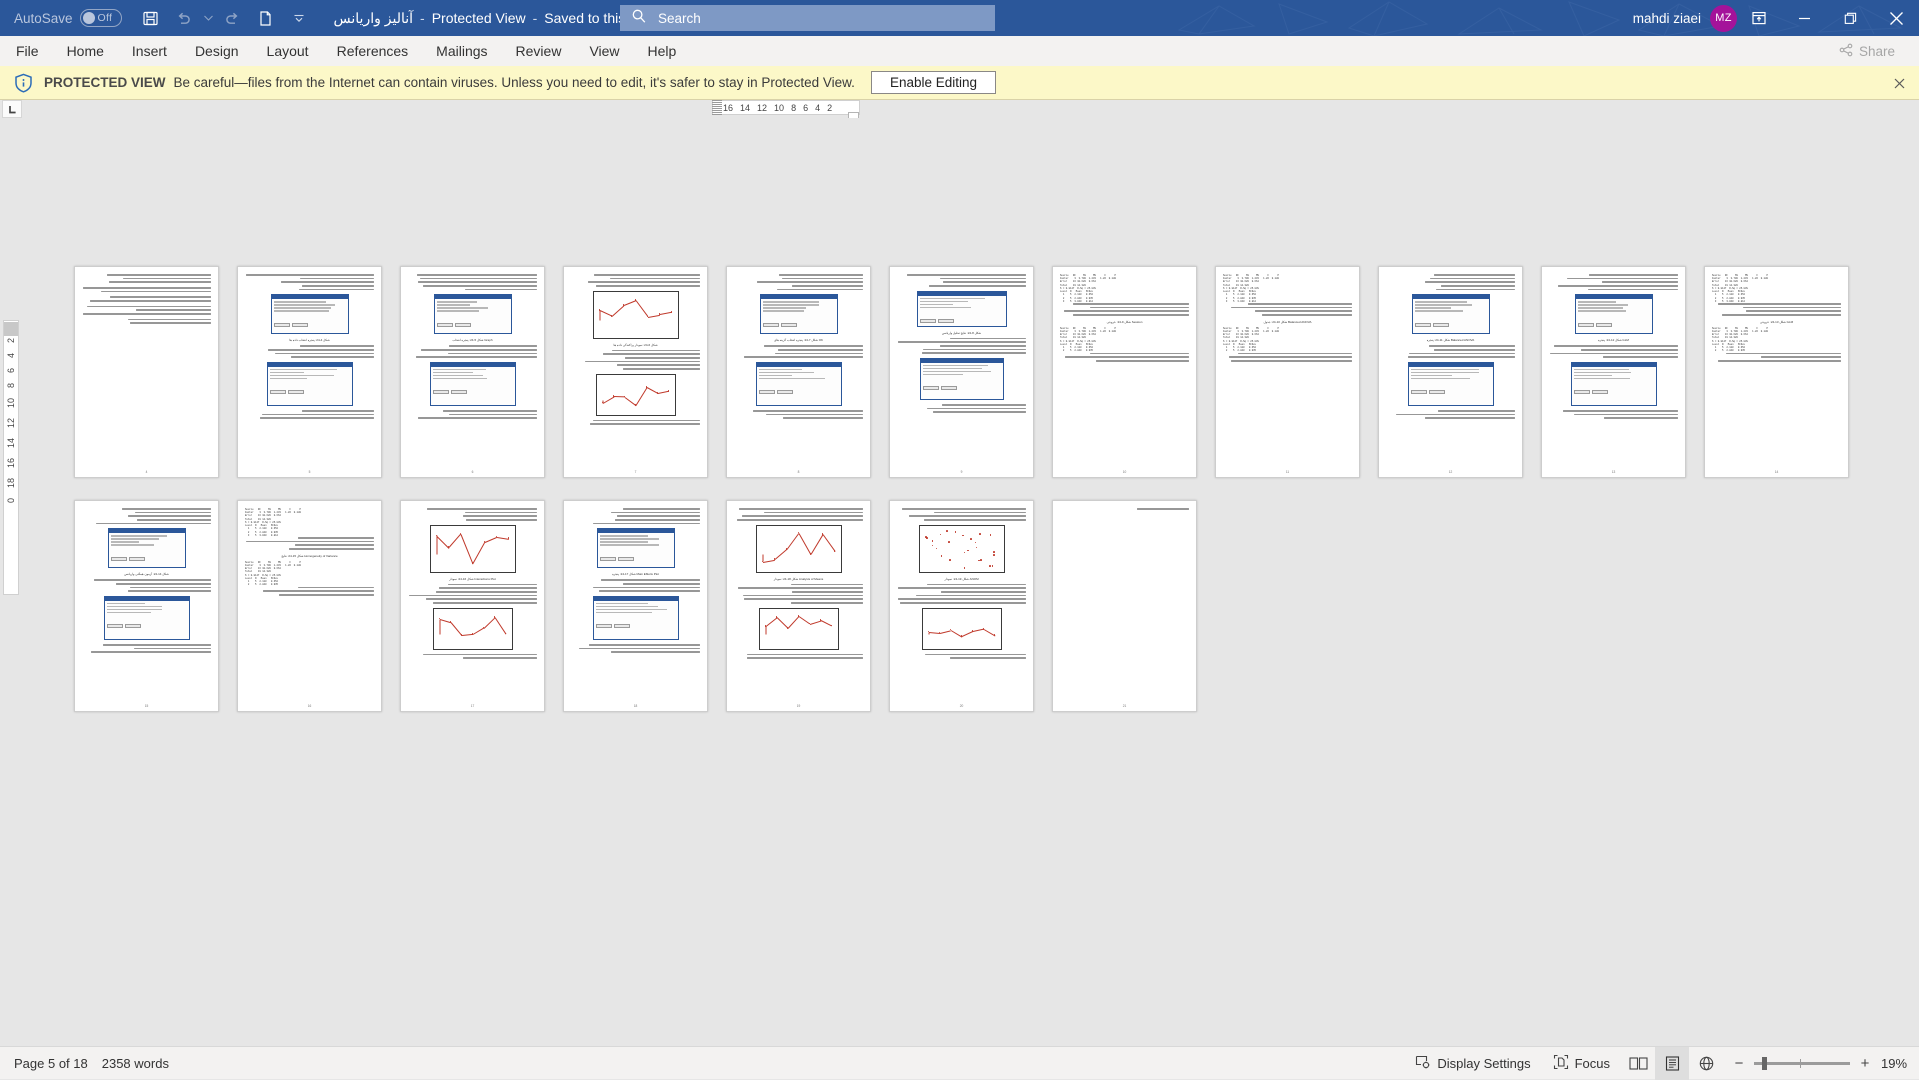 Image resolution: width=1919 pixels, height=1080 pixels. What do you see at coordinates (472, 606) in the screenshot?
I see `page-thumbnail: شکل 16-24: نمودار Interactions Plot17` at bounding box center [472, 606].